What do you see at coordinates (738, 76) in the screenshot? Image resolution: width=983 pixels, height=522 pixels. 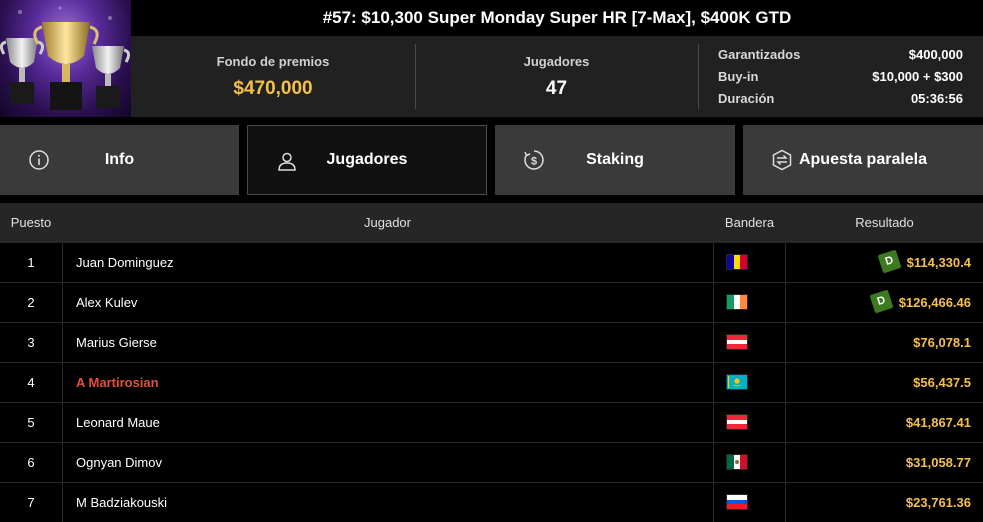 I see `detail-label: Buy-in` at bounding box center [738, 76].